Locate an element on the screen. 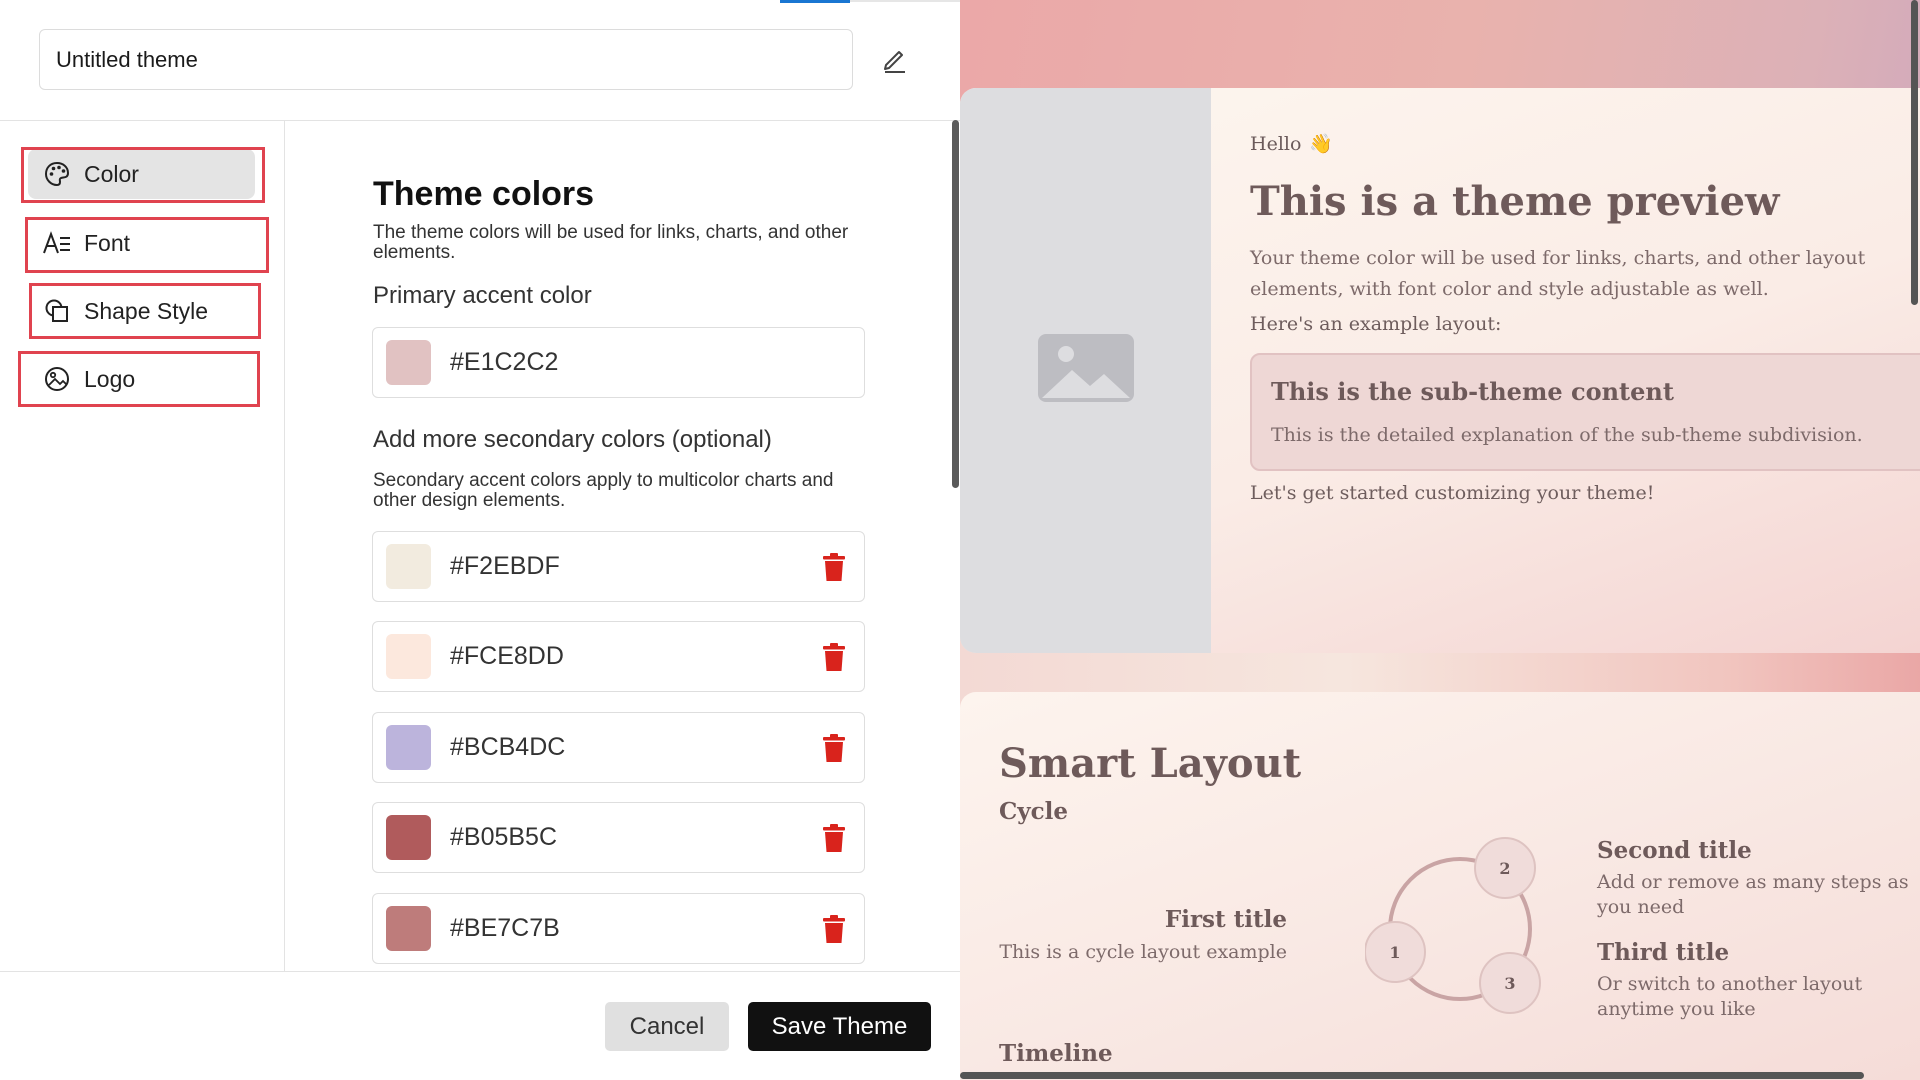 The height and width of the screenshot is (1080, 1920). theme-name-value: Untitled theme is located at coordinates (127, 59).